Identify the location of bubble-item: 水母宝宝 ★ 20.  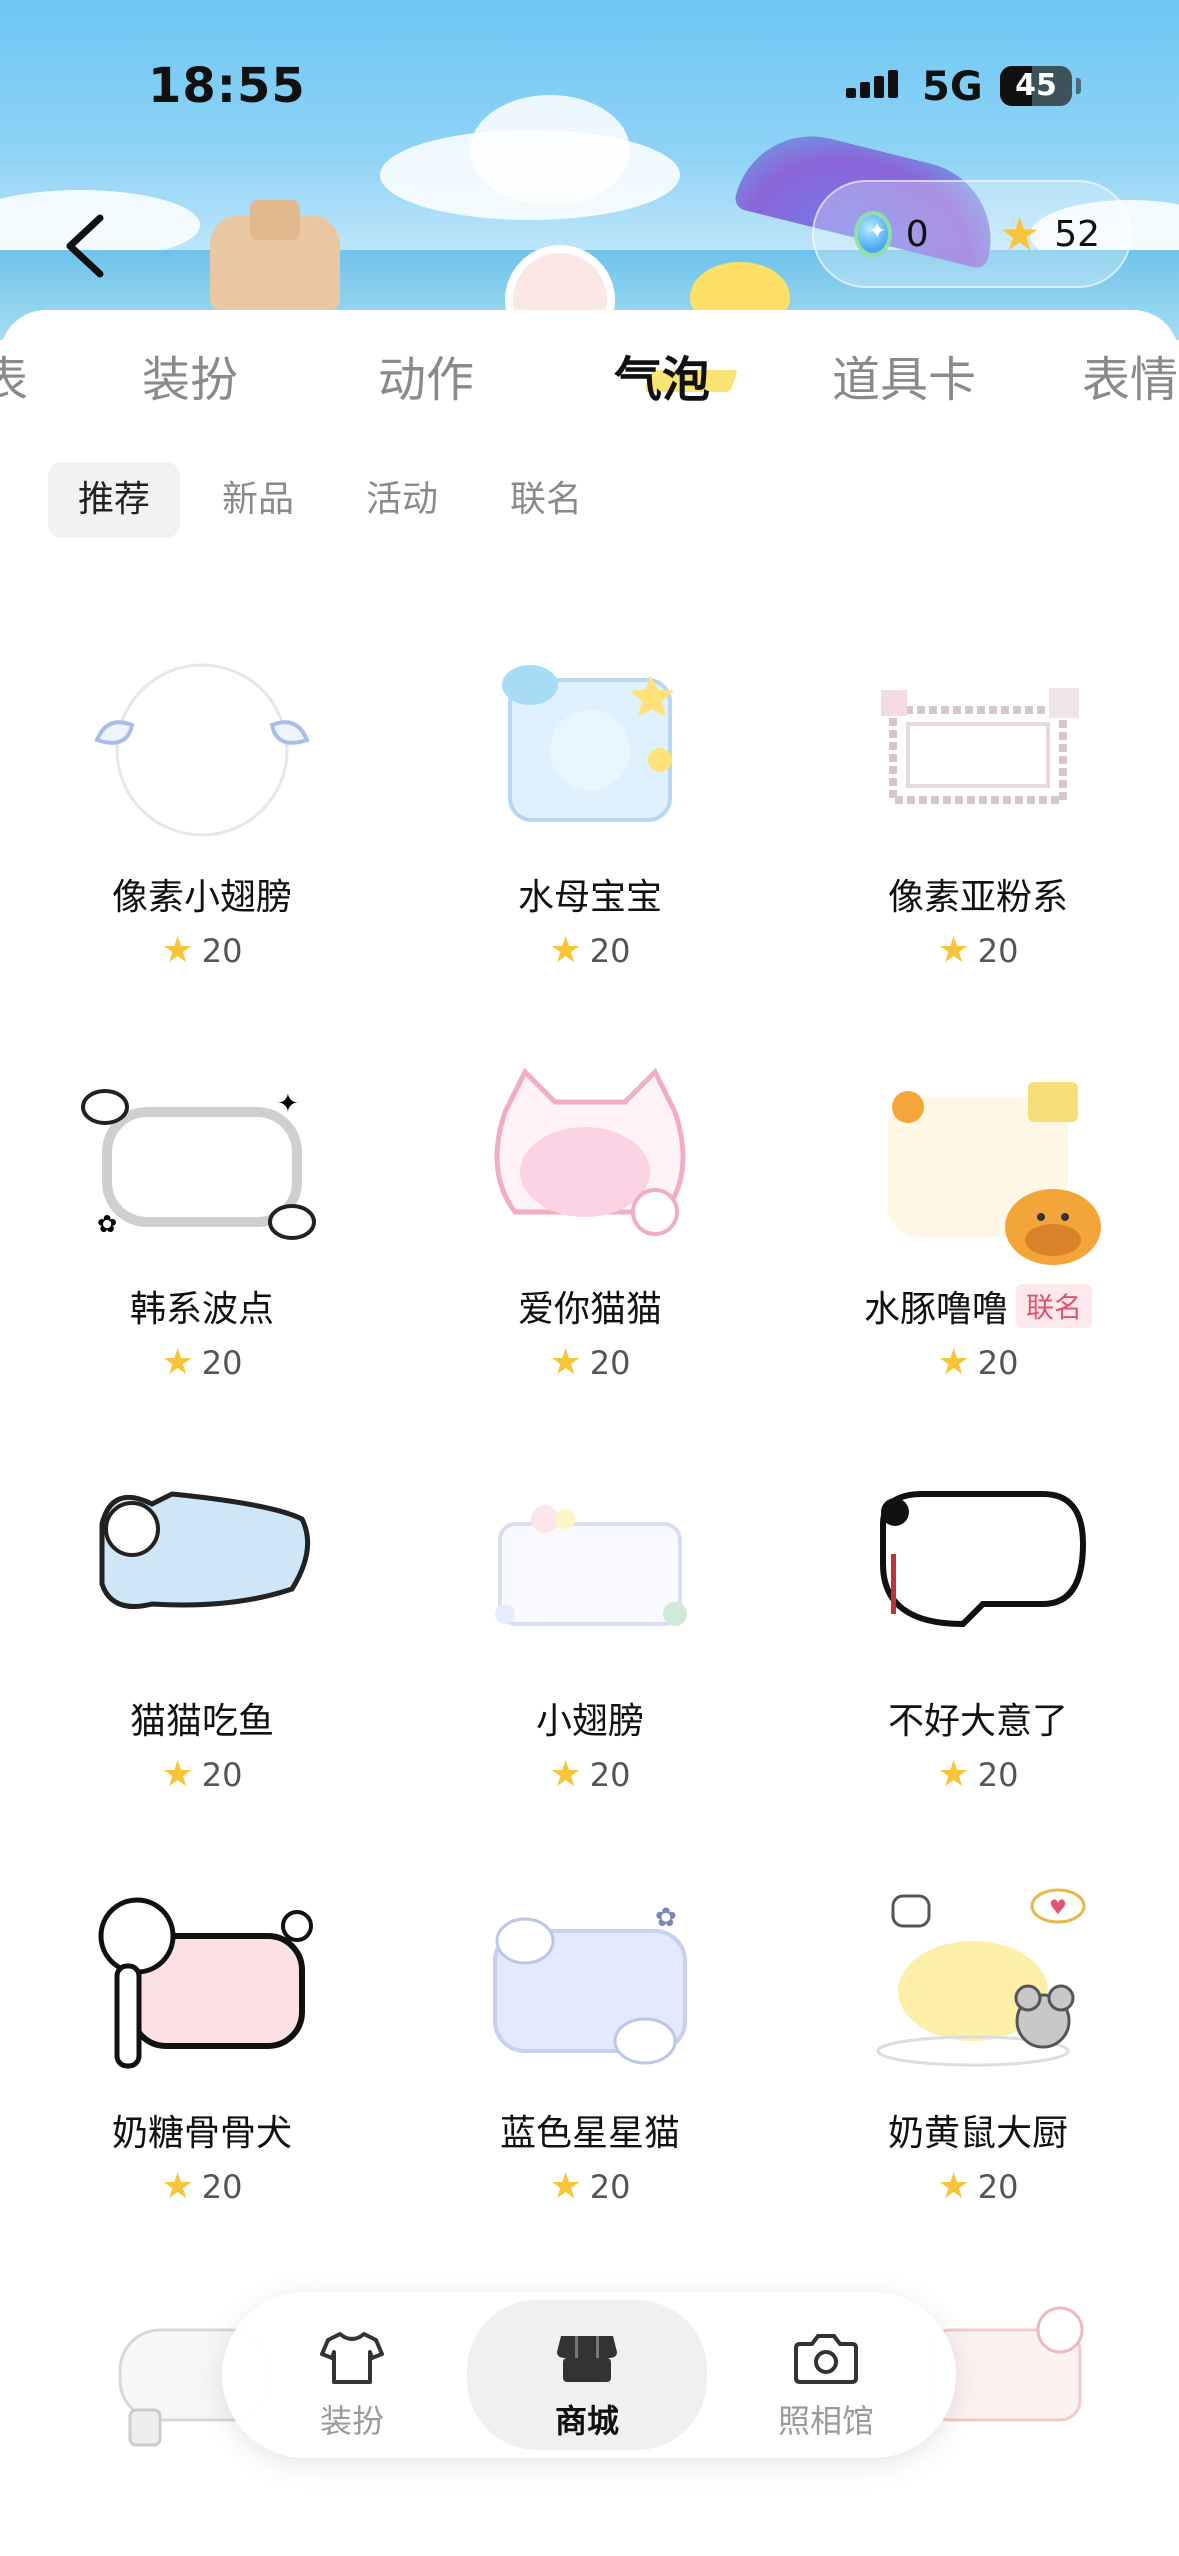
(590, 840).